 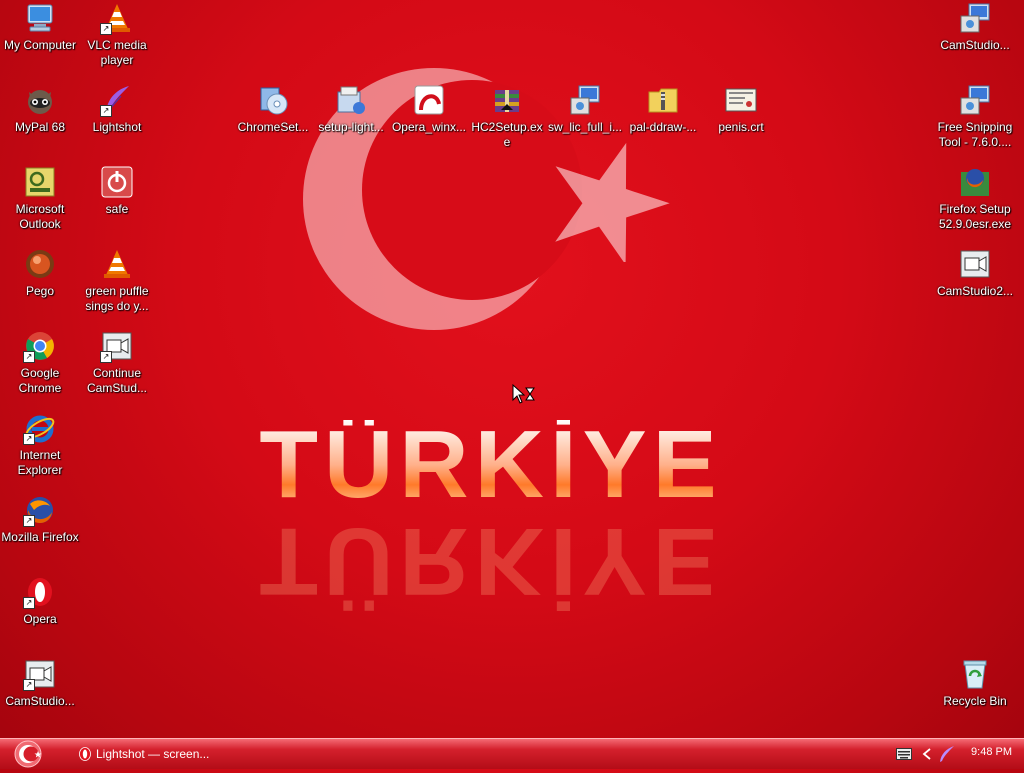 I want to click on icon-label: Internet Explorer, so click(x=40, y=462).